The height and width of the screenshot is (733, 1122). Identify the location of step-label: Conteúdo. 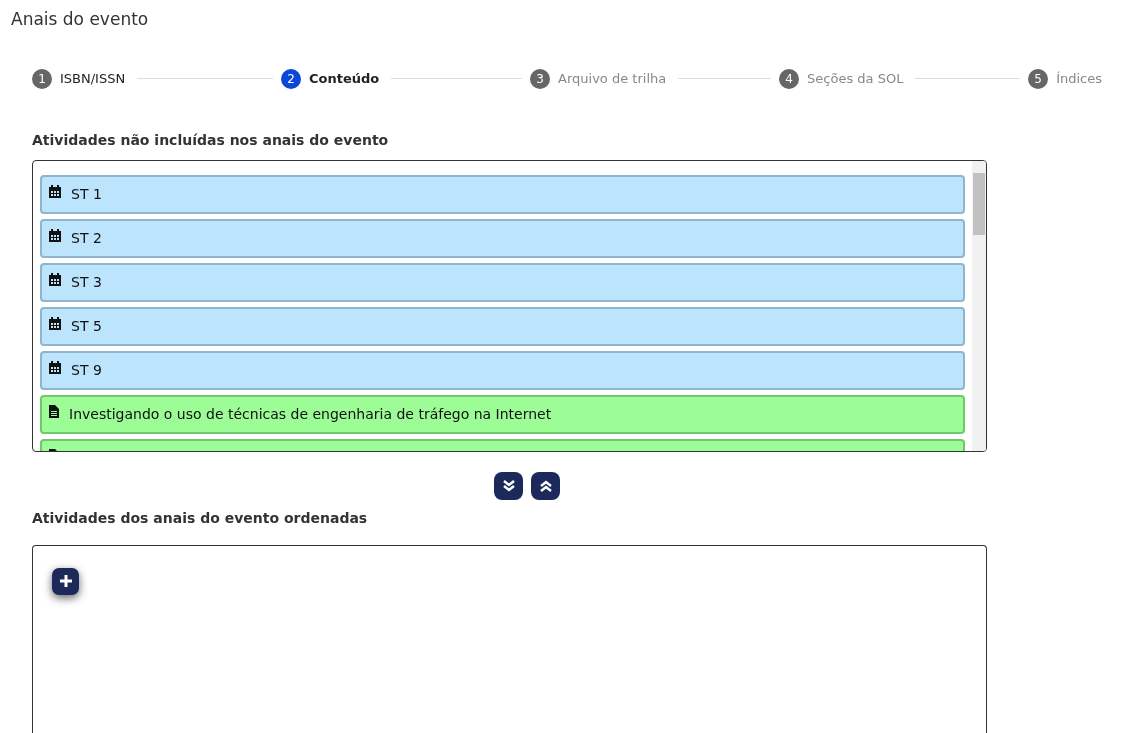
(344, 78).